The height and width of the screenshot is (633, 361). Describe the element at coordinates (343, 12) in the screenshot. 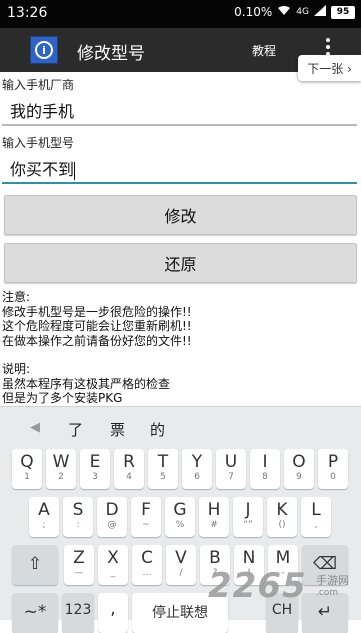

I see `battery-icon: 95` at that location.